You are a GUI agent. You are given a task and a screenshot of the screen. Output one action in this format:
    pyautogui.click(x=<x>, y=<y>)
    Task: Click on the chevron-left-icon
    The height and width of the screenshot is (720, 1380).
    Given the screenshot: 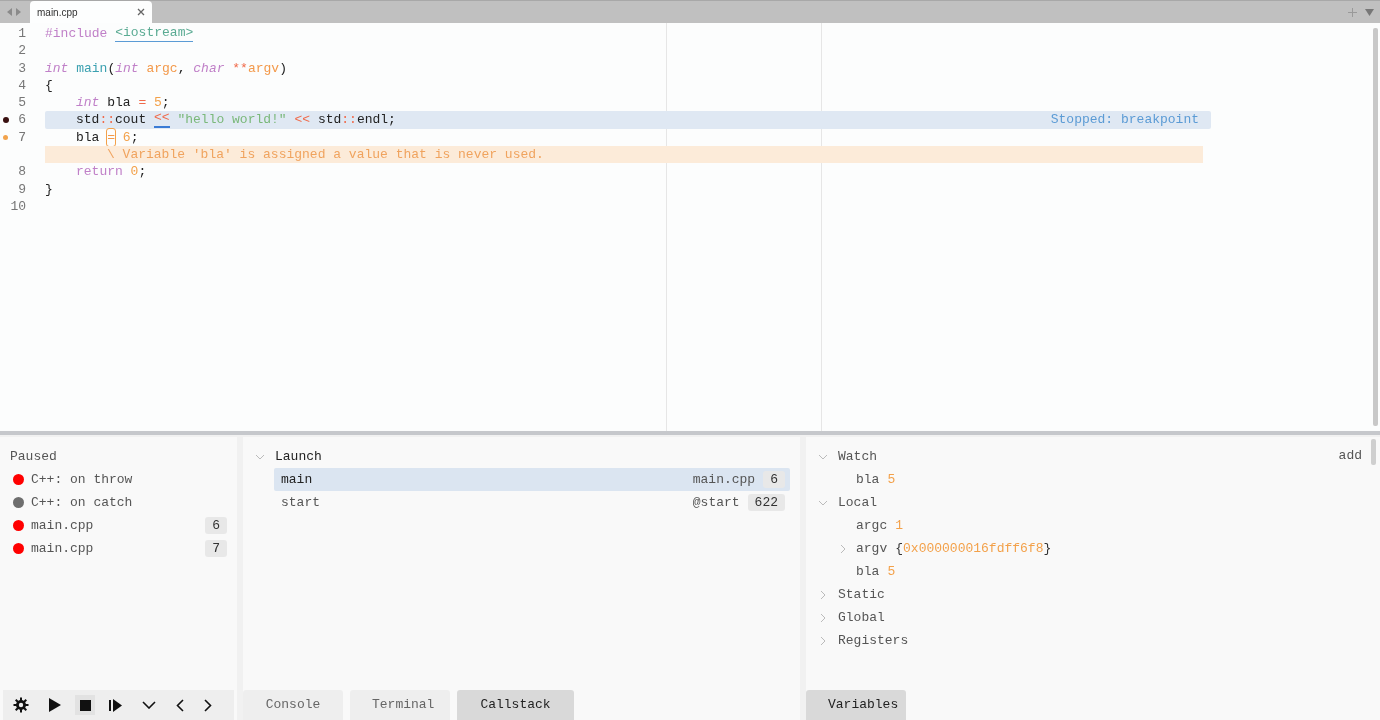 What is the action you would take?
    pyautogui.click(x=180, y=705)
    